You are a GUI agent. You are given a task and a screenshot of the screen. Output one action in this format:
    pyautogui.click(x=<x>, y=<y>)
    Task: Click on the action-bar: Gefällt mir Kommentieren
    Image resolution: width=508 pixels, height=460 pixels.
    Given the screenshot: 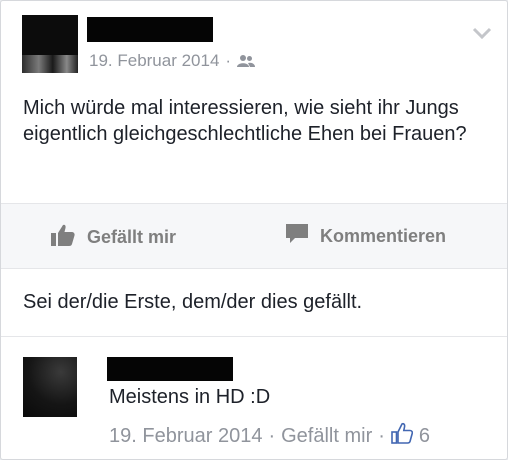 What is the action you would take?
    pyautogui.click(x=254, y=236)
    